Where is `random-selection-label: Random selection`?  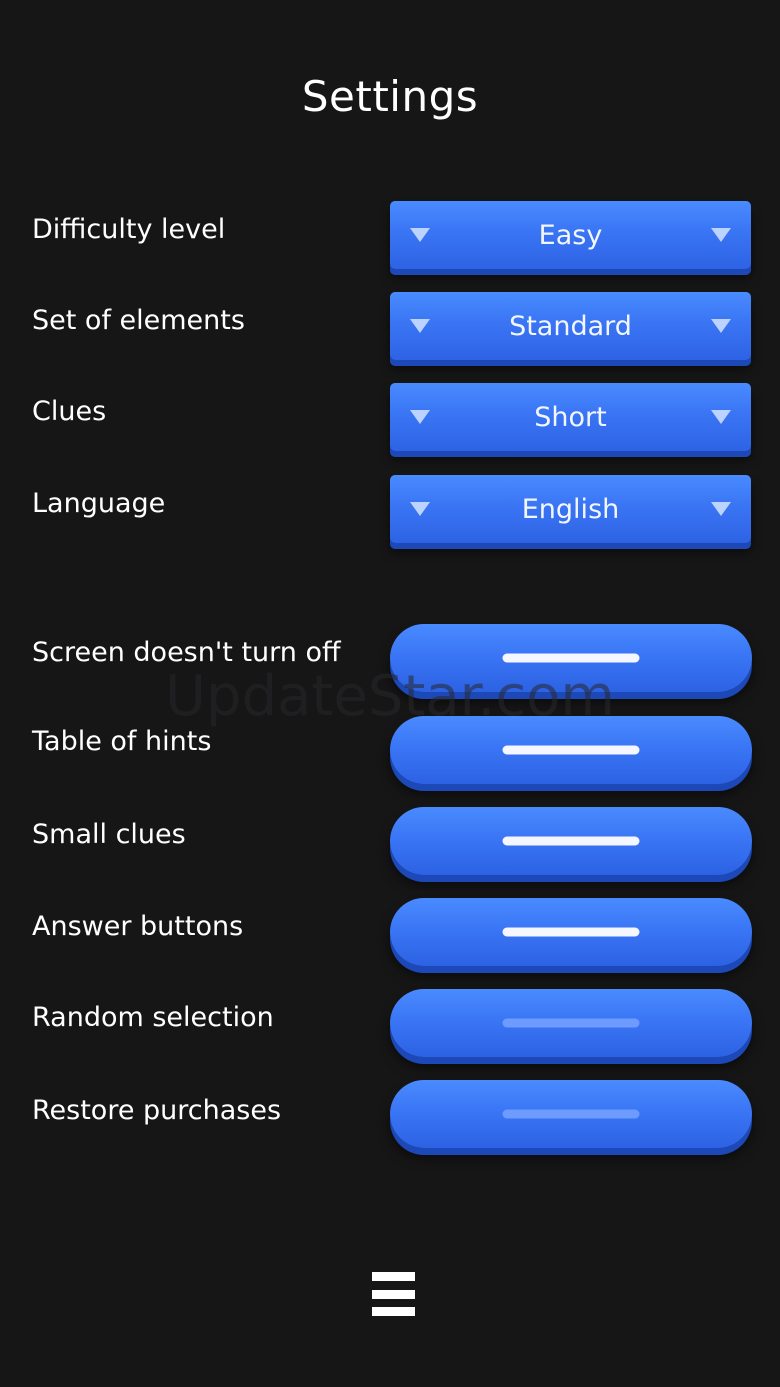 random-selection-label: Random selection is located at coordinates (153, 1017).